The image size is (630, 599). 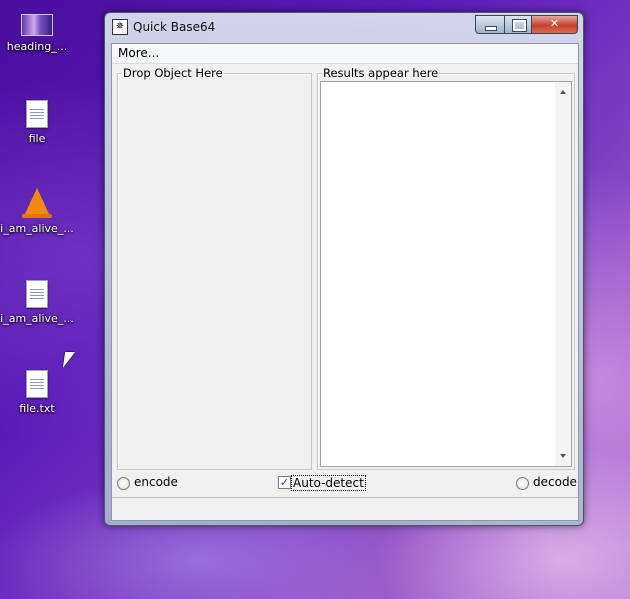 What do you see at coordinates (123, 483) in the screenshot?
I see `encode-radio` at bounding box center [123, 483].